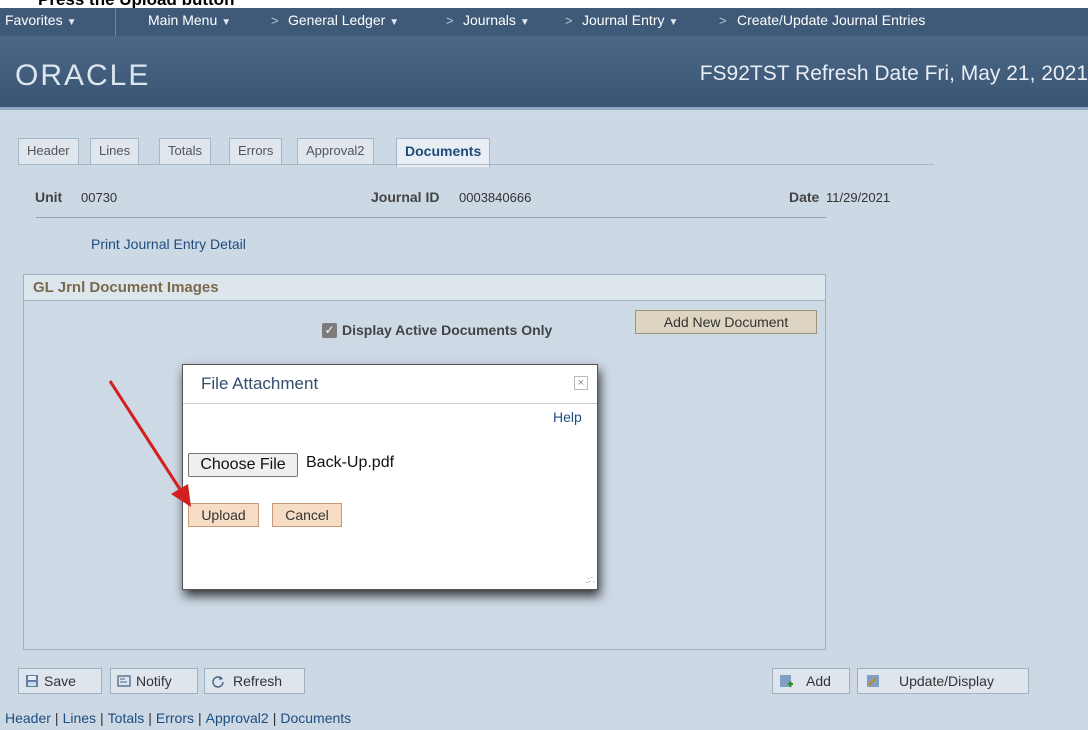  Describe the element at coordinates (544, 4) in the screenshot. I see `top-instruction-clip: Press the Upload button` at that location.